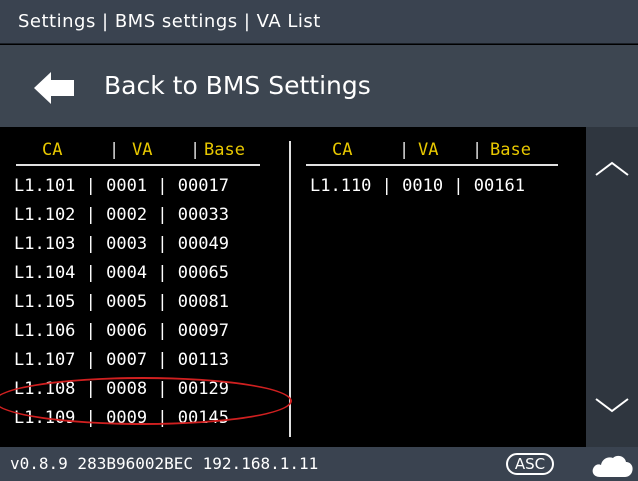 This screenshot has height=481, width=638. I want to click on list-item: L1.103 | 0003 | 00049, so click(121, 244).